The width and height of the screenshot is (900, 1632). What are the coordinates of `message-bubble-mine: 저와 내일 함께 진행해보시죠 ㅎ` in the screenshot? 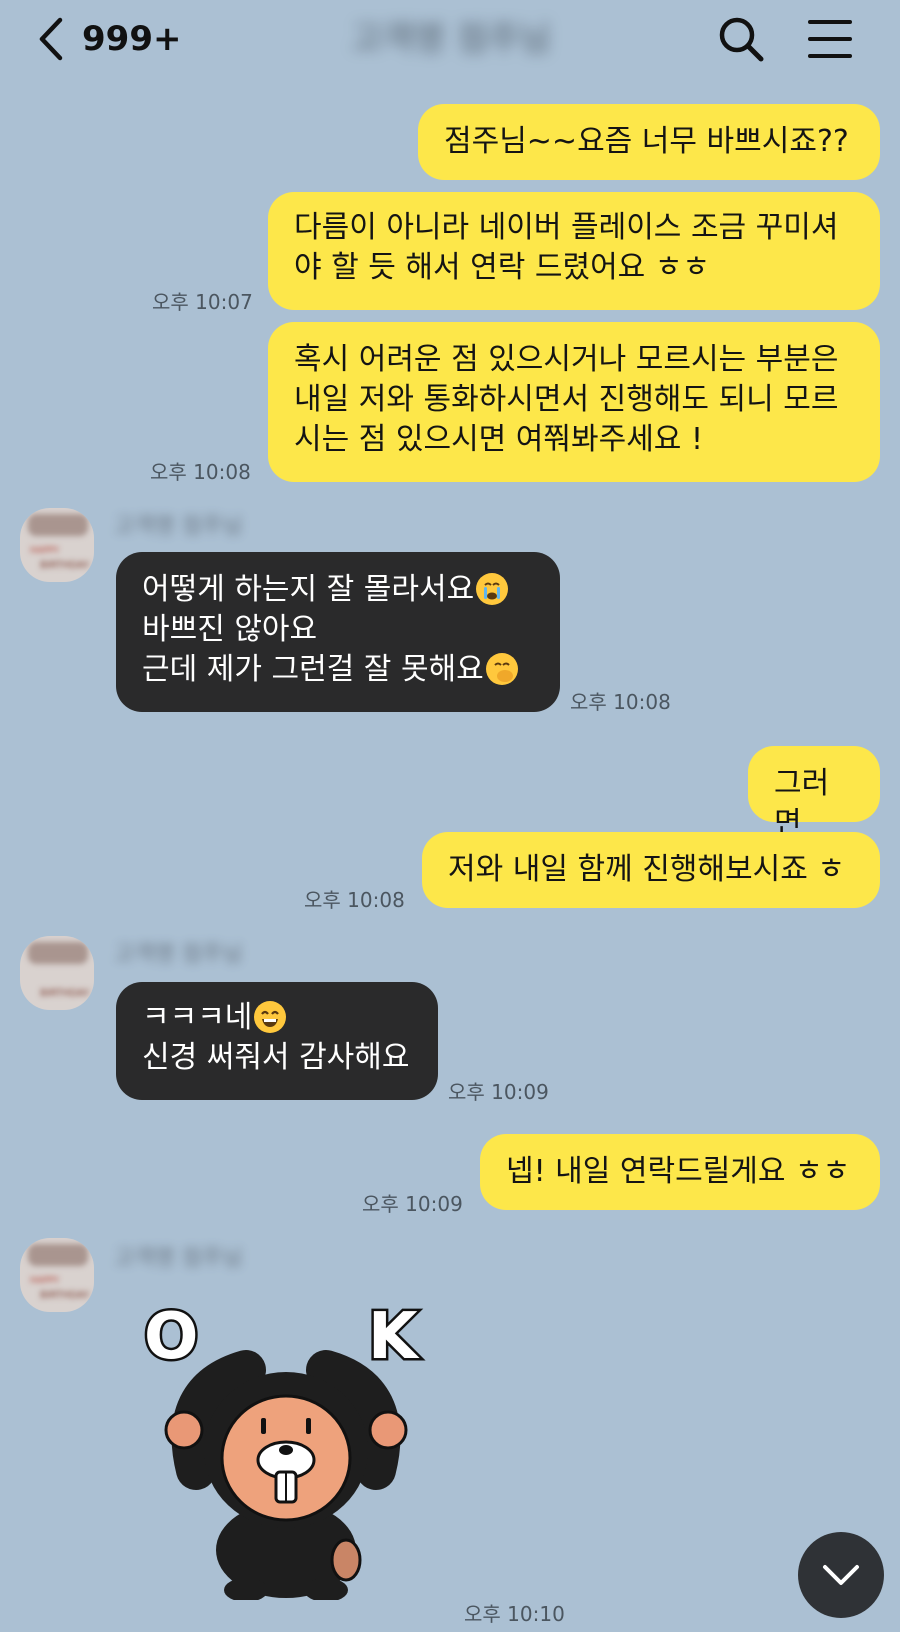 It's located at (651, 870).